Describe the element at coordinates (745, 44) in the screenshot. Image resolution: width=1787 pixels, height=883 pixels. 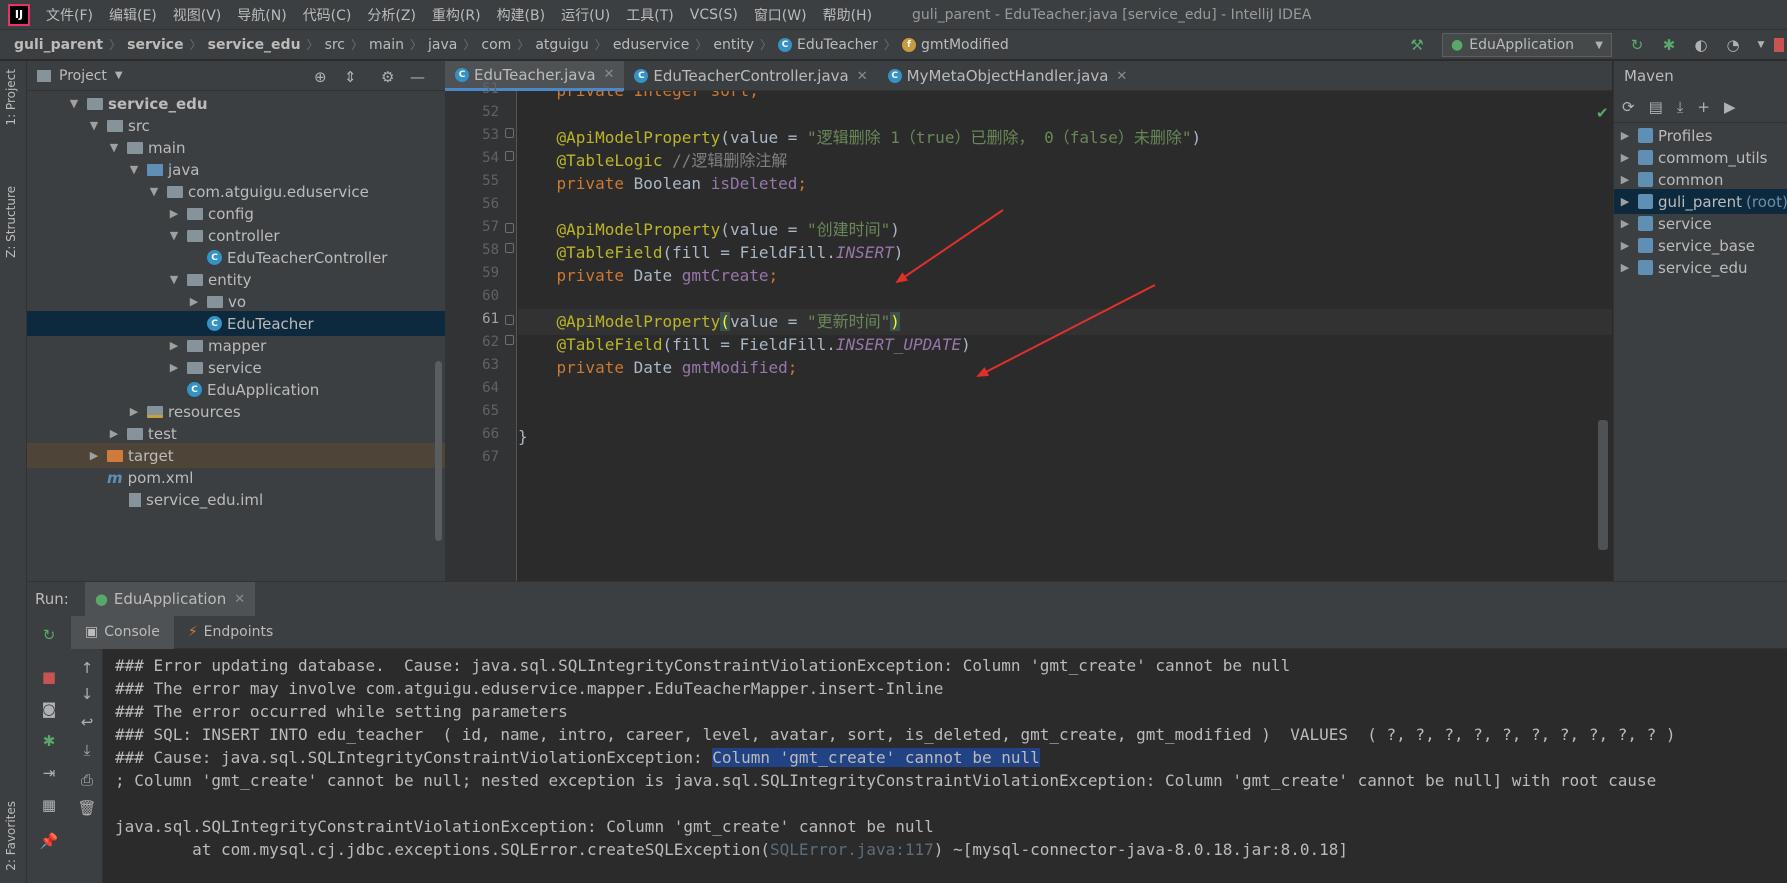
I see `breadcrumb-item: entity 〉` at that location.